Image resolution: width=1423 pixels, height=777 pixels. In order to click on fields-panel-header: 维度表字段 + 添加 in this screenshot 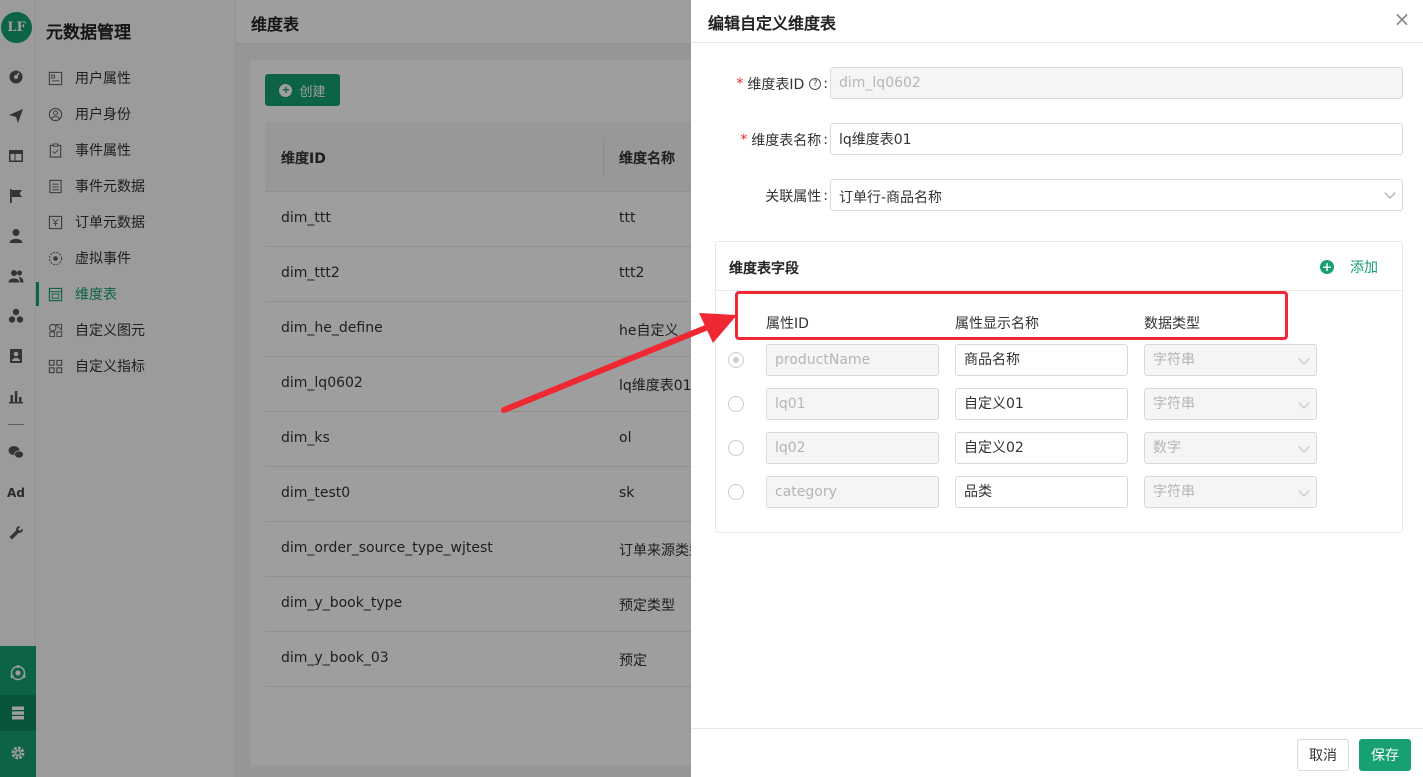, I will do `click(1059, 266)`.